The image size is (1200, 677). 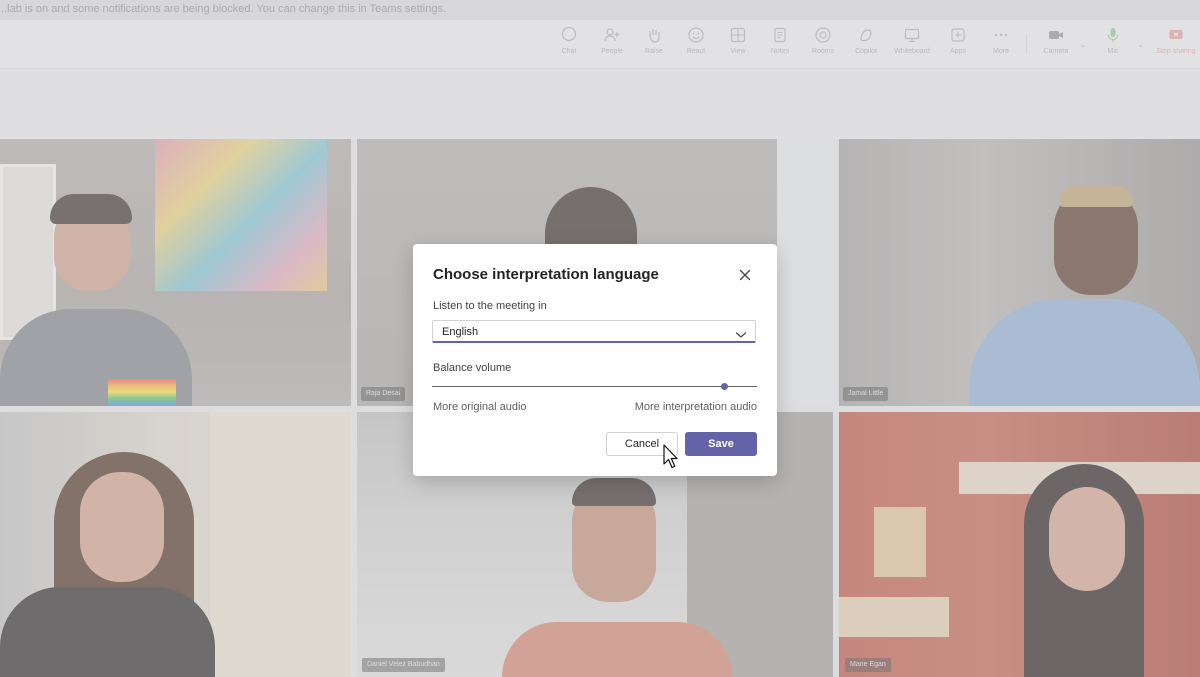 What do you see at coordinates (671, 457) in the screenshot?
I see `mouse-cursor-icon` at bounding box center [671, 457].